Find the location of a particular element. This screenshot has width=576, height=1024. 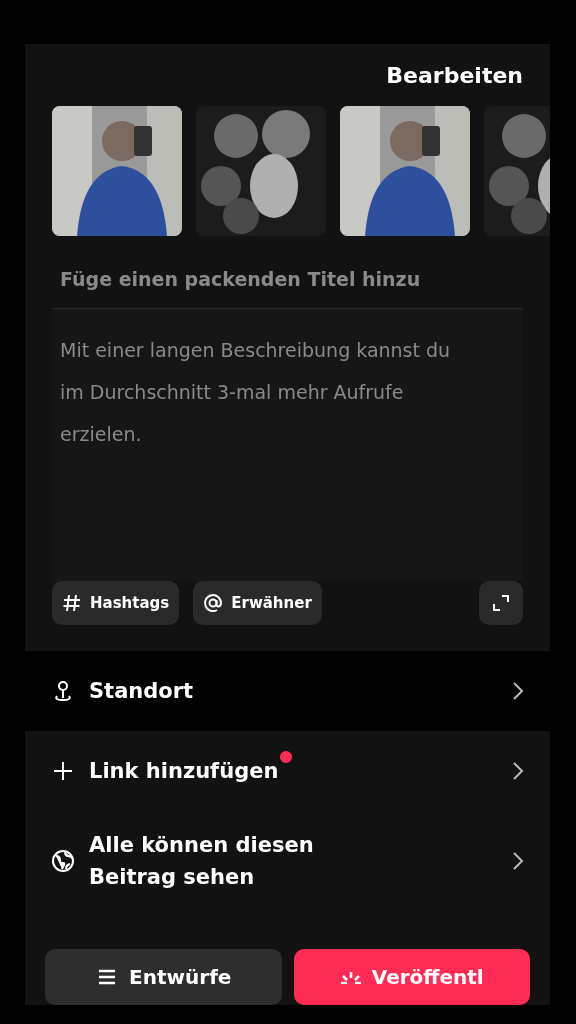

drafts-button: Entwürfe is located at coordinates (163, 977).